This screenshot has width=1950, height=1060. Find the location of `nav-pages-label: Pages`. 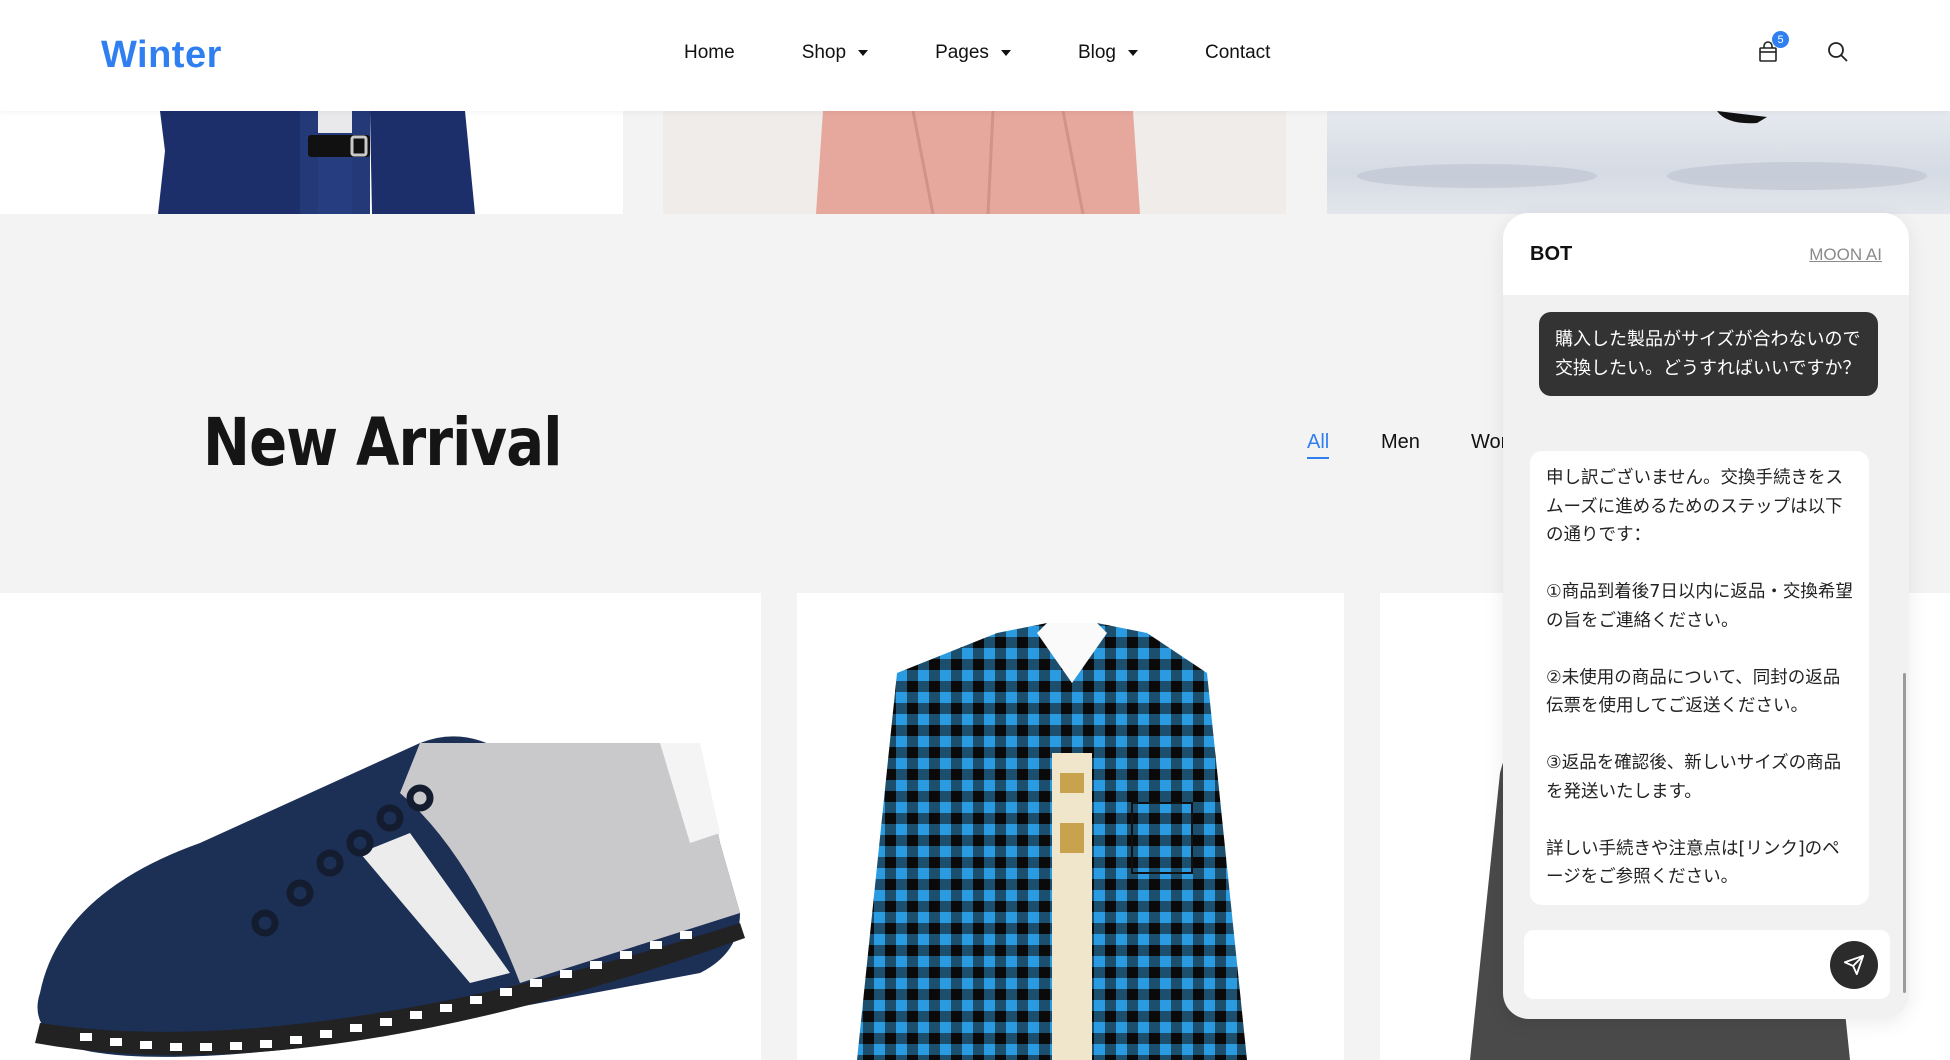

nav-pages-label: Pages is located at coordinates (962, 52).